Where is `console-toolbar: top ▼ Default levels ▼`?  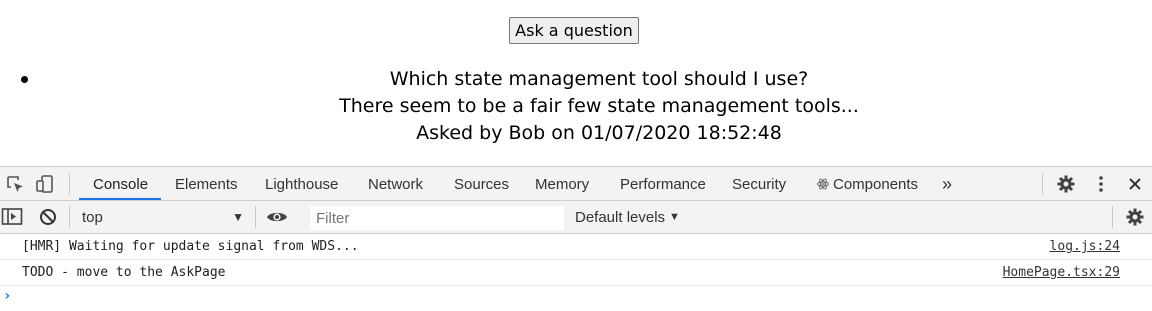
console-toolbar: top ▼ Default levels ▼ is located at coordinates (576, 217).